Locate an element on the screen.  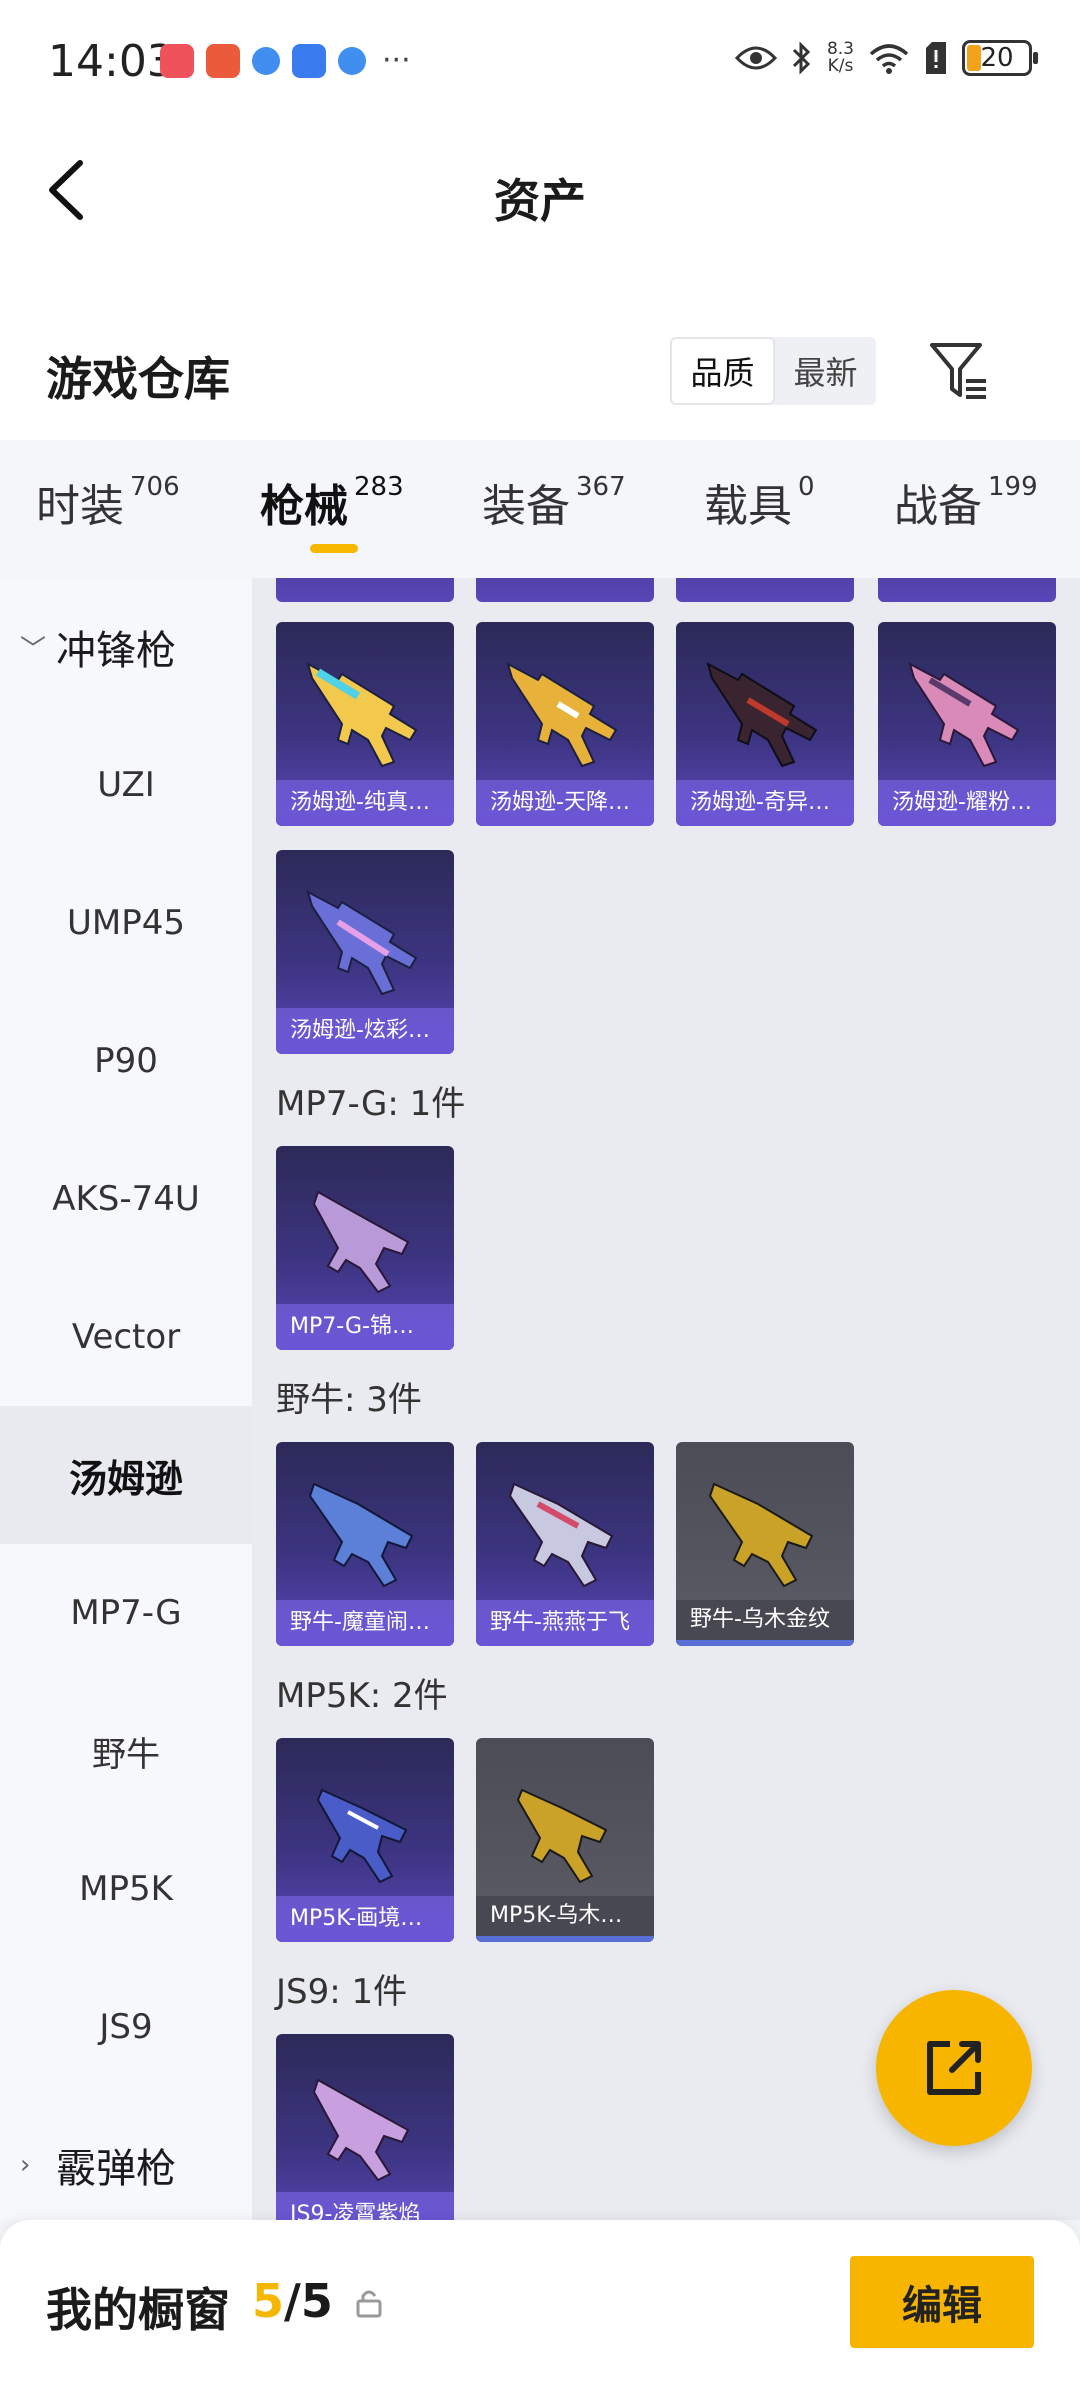
sim-alert-icon is located at coordinates (936, 58).